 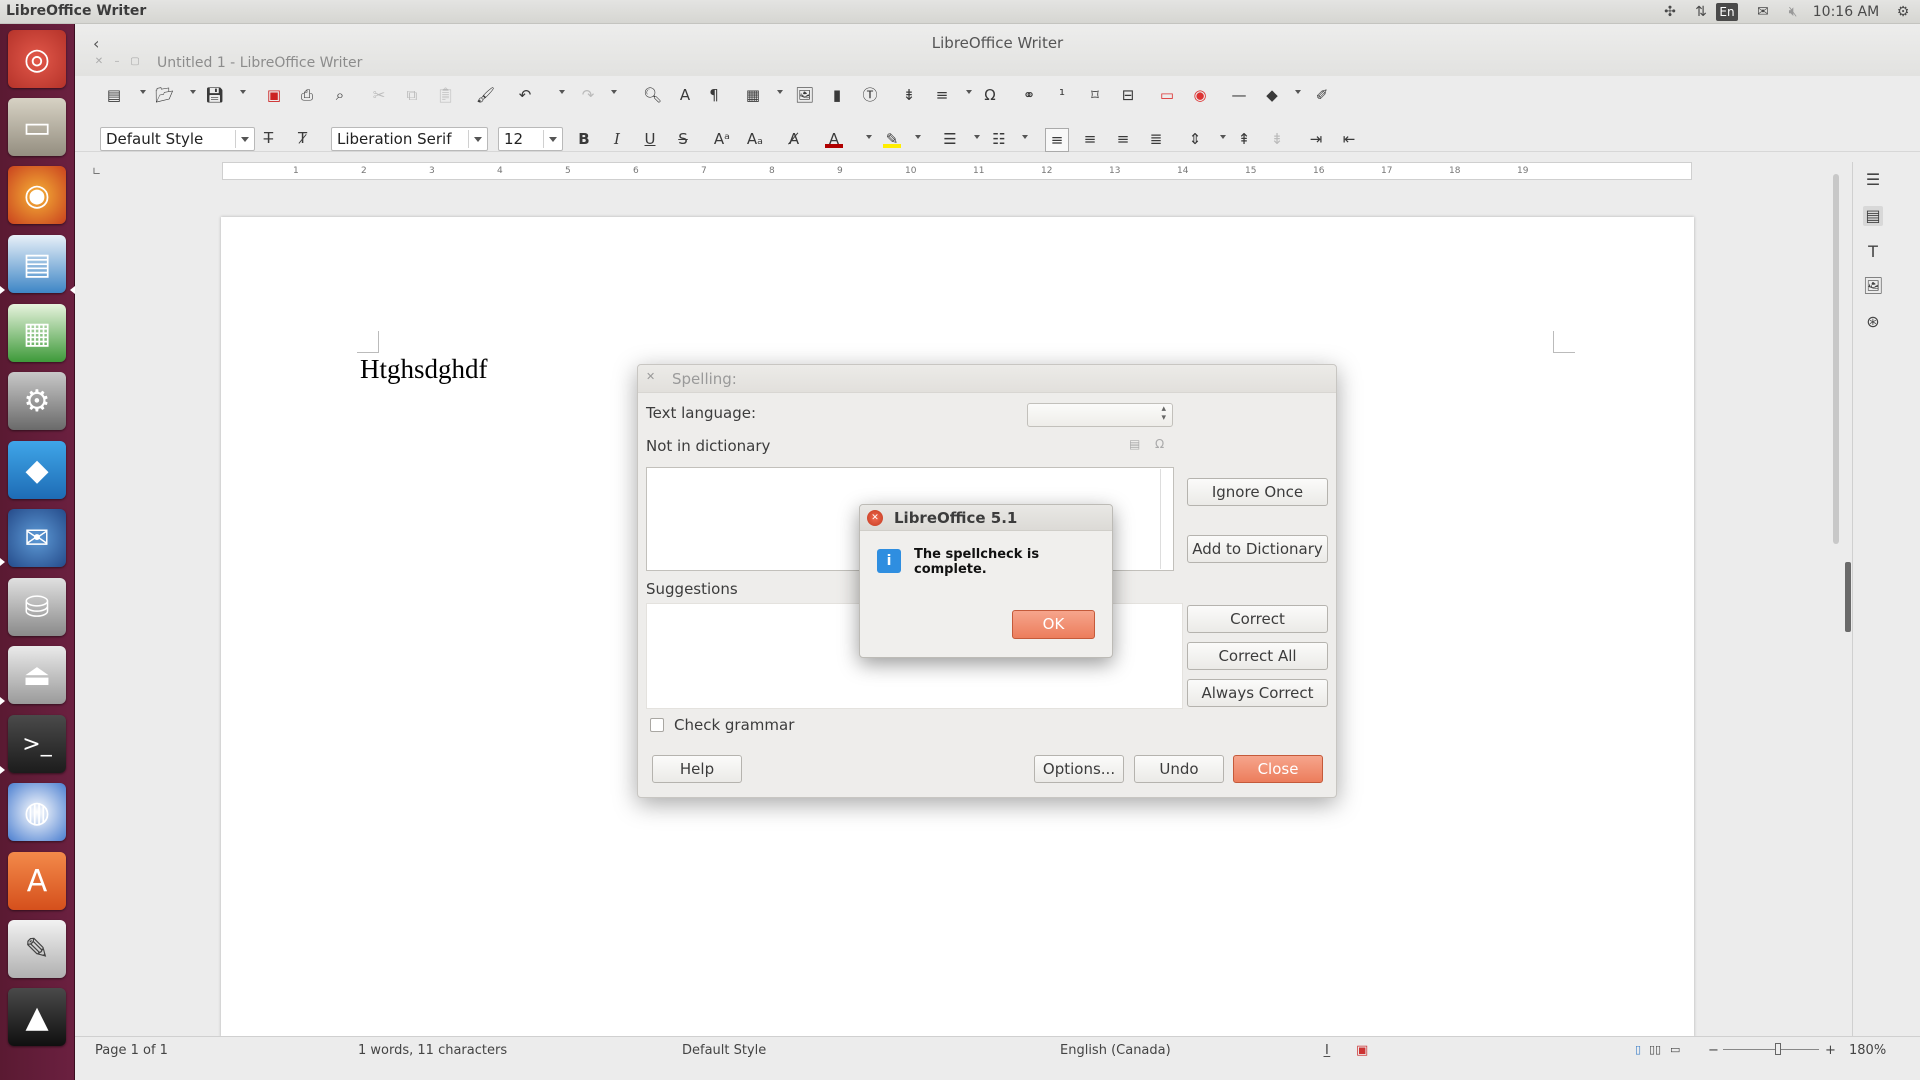 I want to click on keyboard-layout-indicator: En, so click(x=1727, y=12).